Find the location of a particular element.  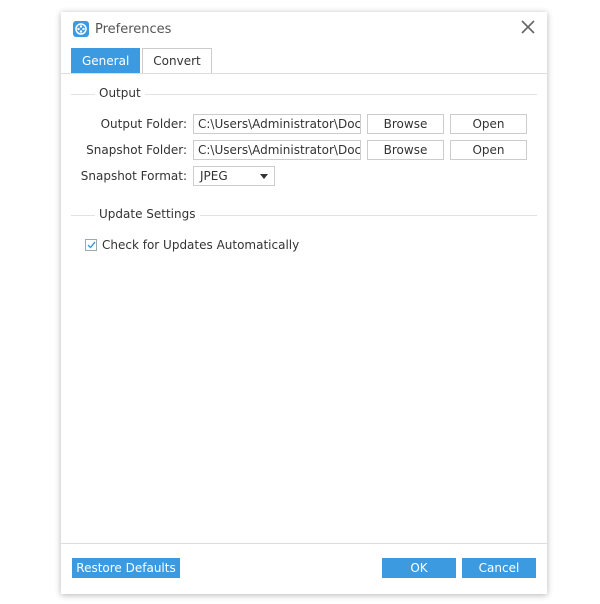

output-browse-button: Browse is located at coordinates (405, 124).